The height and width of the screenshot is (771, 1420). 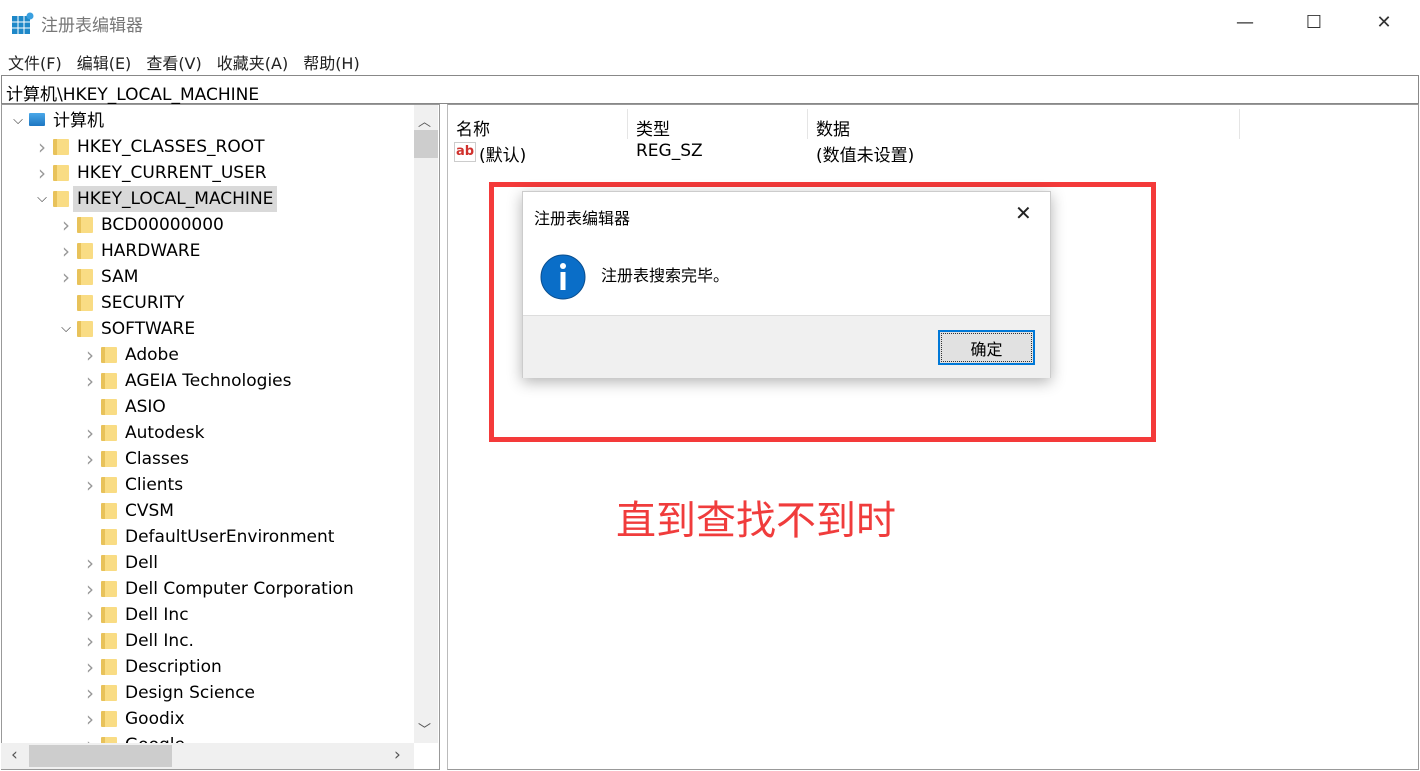 I want to click on tree-item: › BCD00000000, so click(x=208, y=225).